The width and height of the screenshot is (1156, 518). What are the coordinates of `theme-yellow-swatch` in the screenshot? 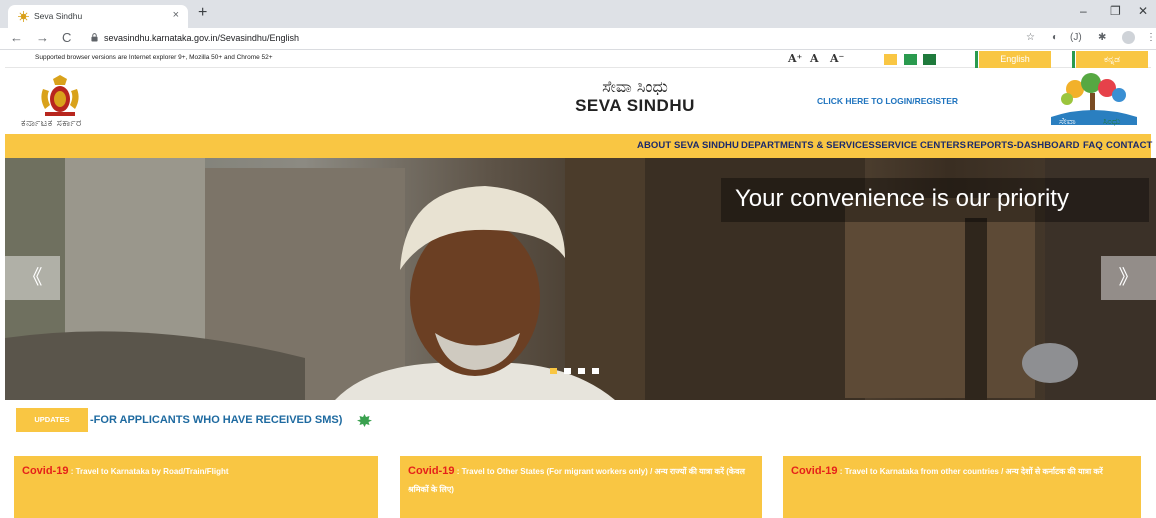 It's located at (890, 59).